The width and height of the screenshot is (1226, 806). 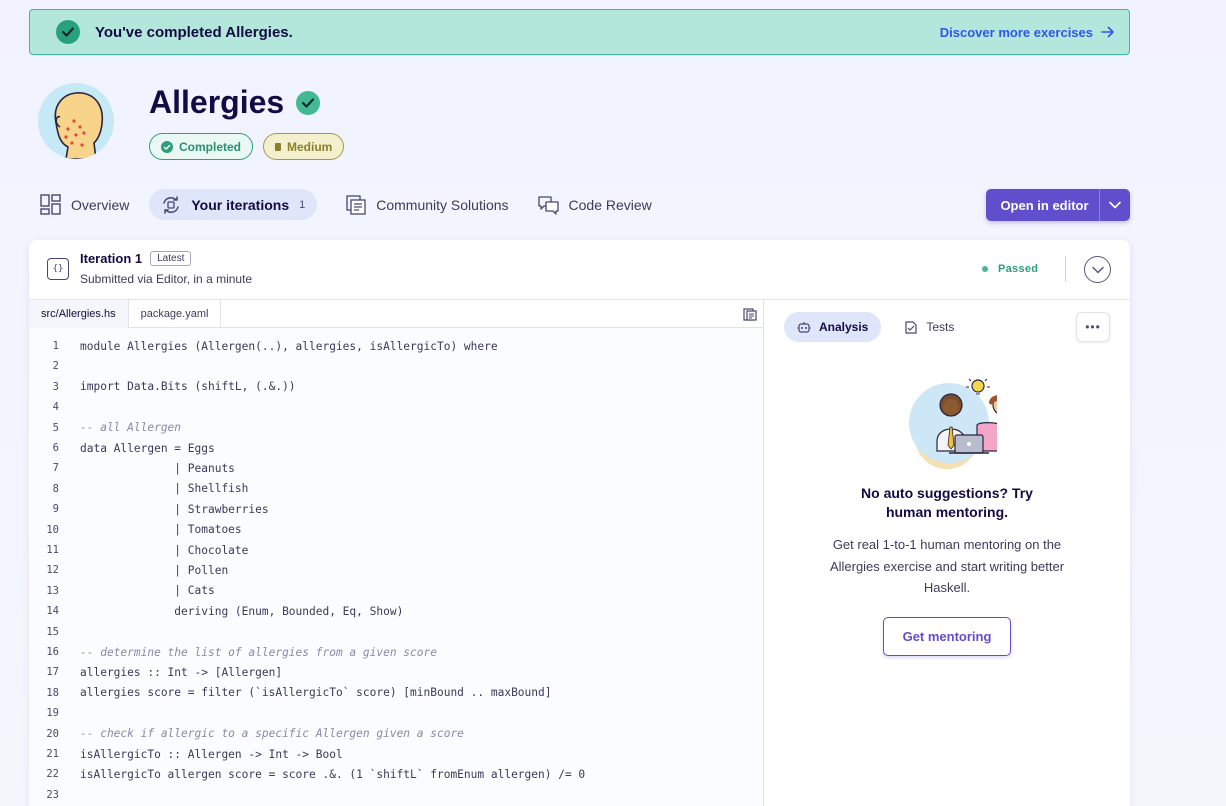 I want to click on exercise-title: Allergies, so click(x=217, y=102).